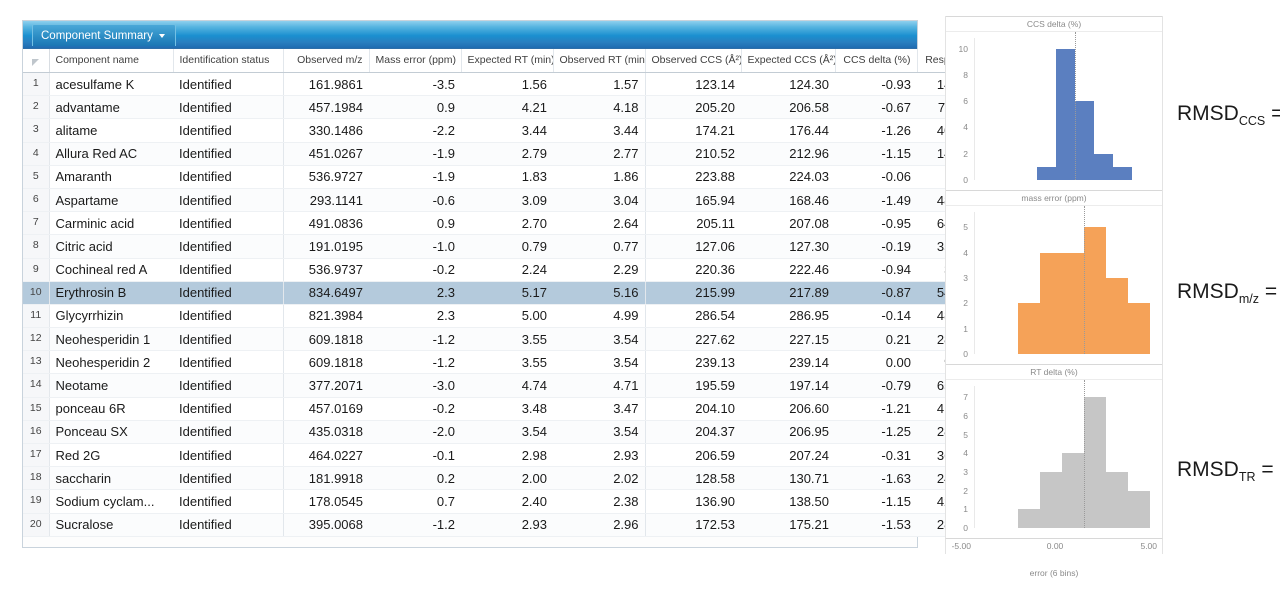  I want to click on cell-ort: 2.29, so click(599, 270).